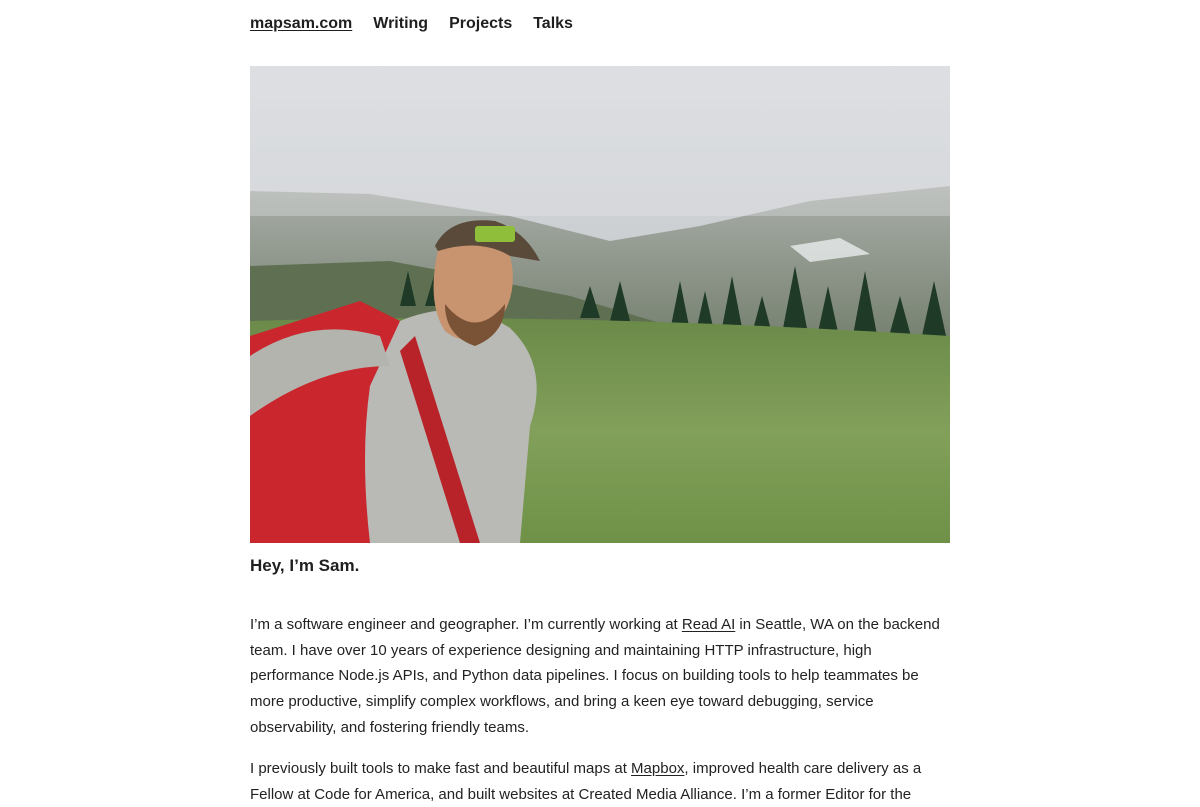  Describe the element at coordinates (553, 24) in the screenshot. I see `nav-talks-link: Talks` at that location.